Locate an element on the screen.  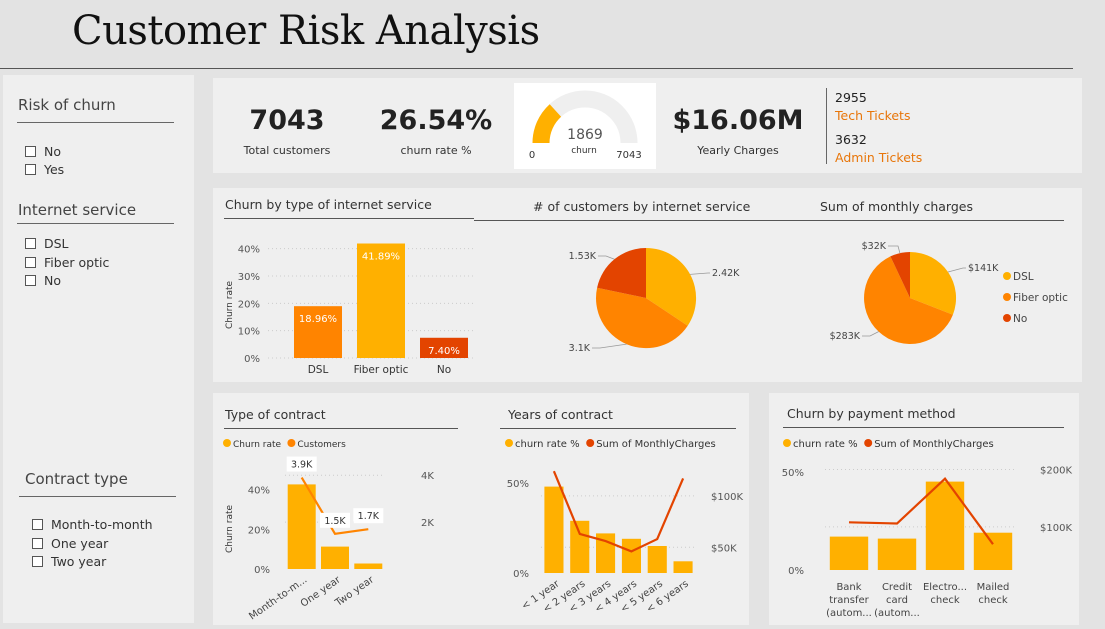
charges-pie-chart: $141K $283K $32K DSL Fiber optic No is located at coordinates (949, 292).